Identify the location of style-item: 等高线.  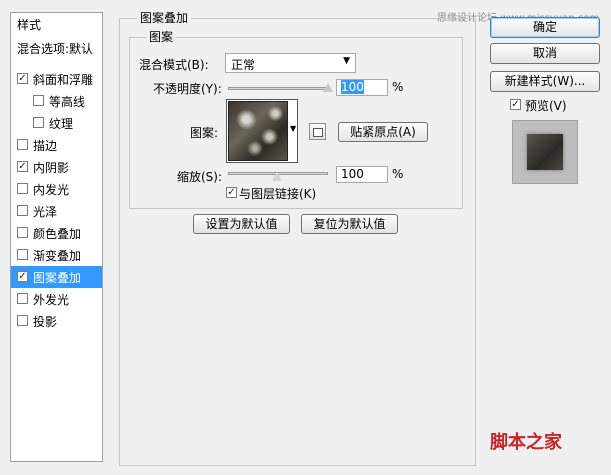
(56, 101).